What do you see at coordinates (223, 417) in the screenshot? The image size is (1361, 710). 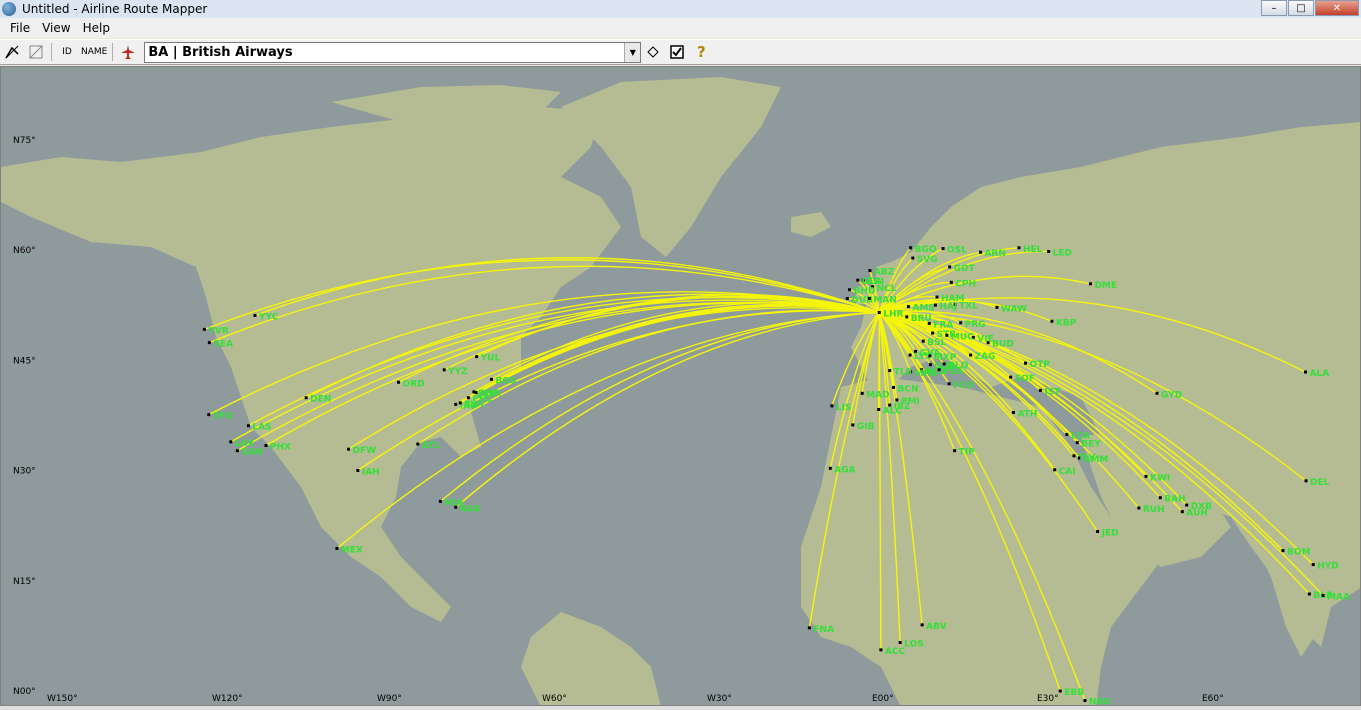 I see `airport-label: SFO` at bounding box center [223, 417].